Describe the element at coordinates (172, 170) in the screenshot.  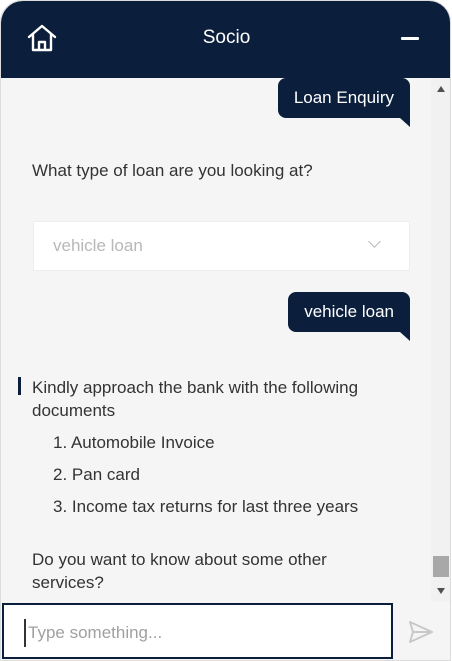
I see `bot-question-loan-type: What type of loan are you looking at?` at that location.